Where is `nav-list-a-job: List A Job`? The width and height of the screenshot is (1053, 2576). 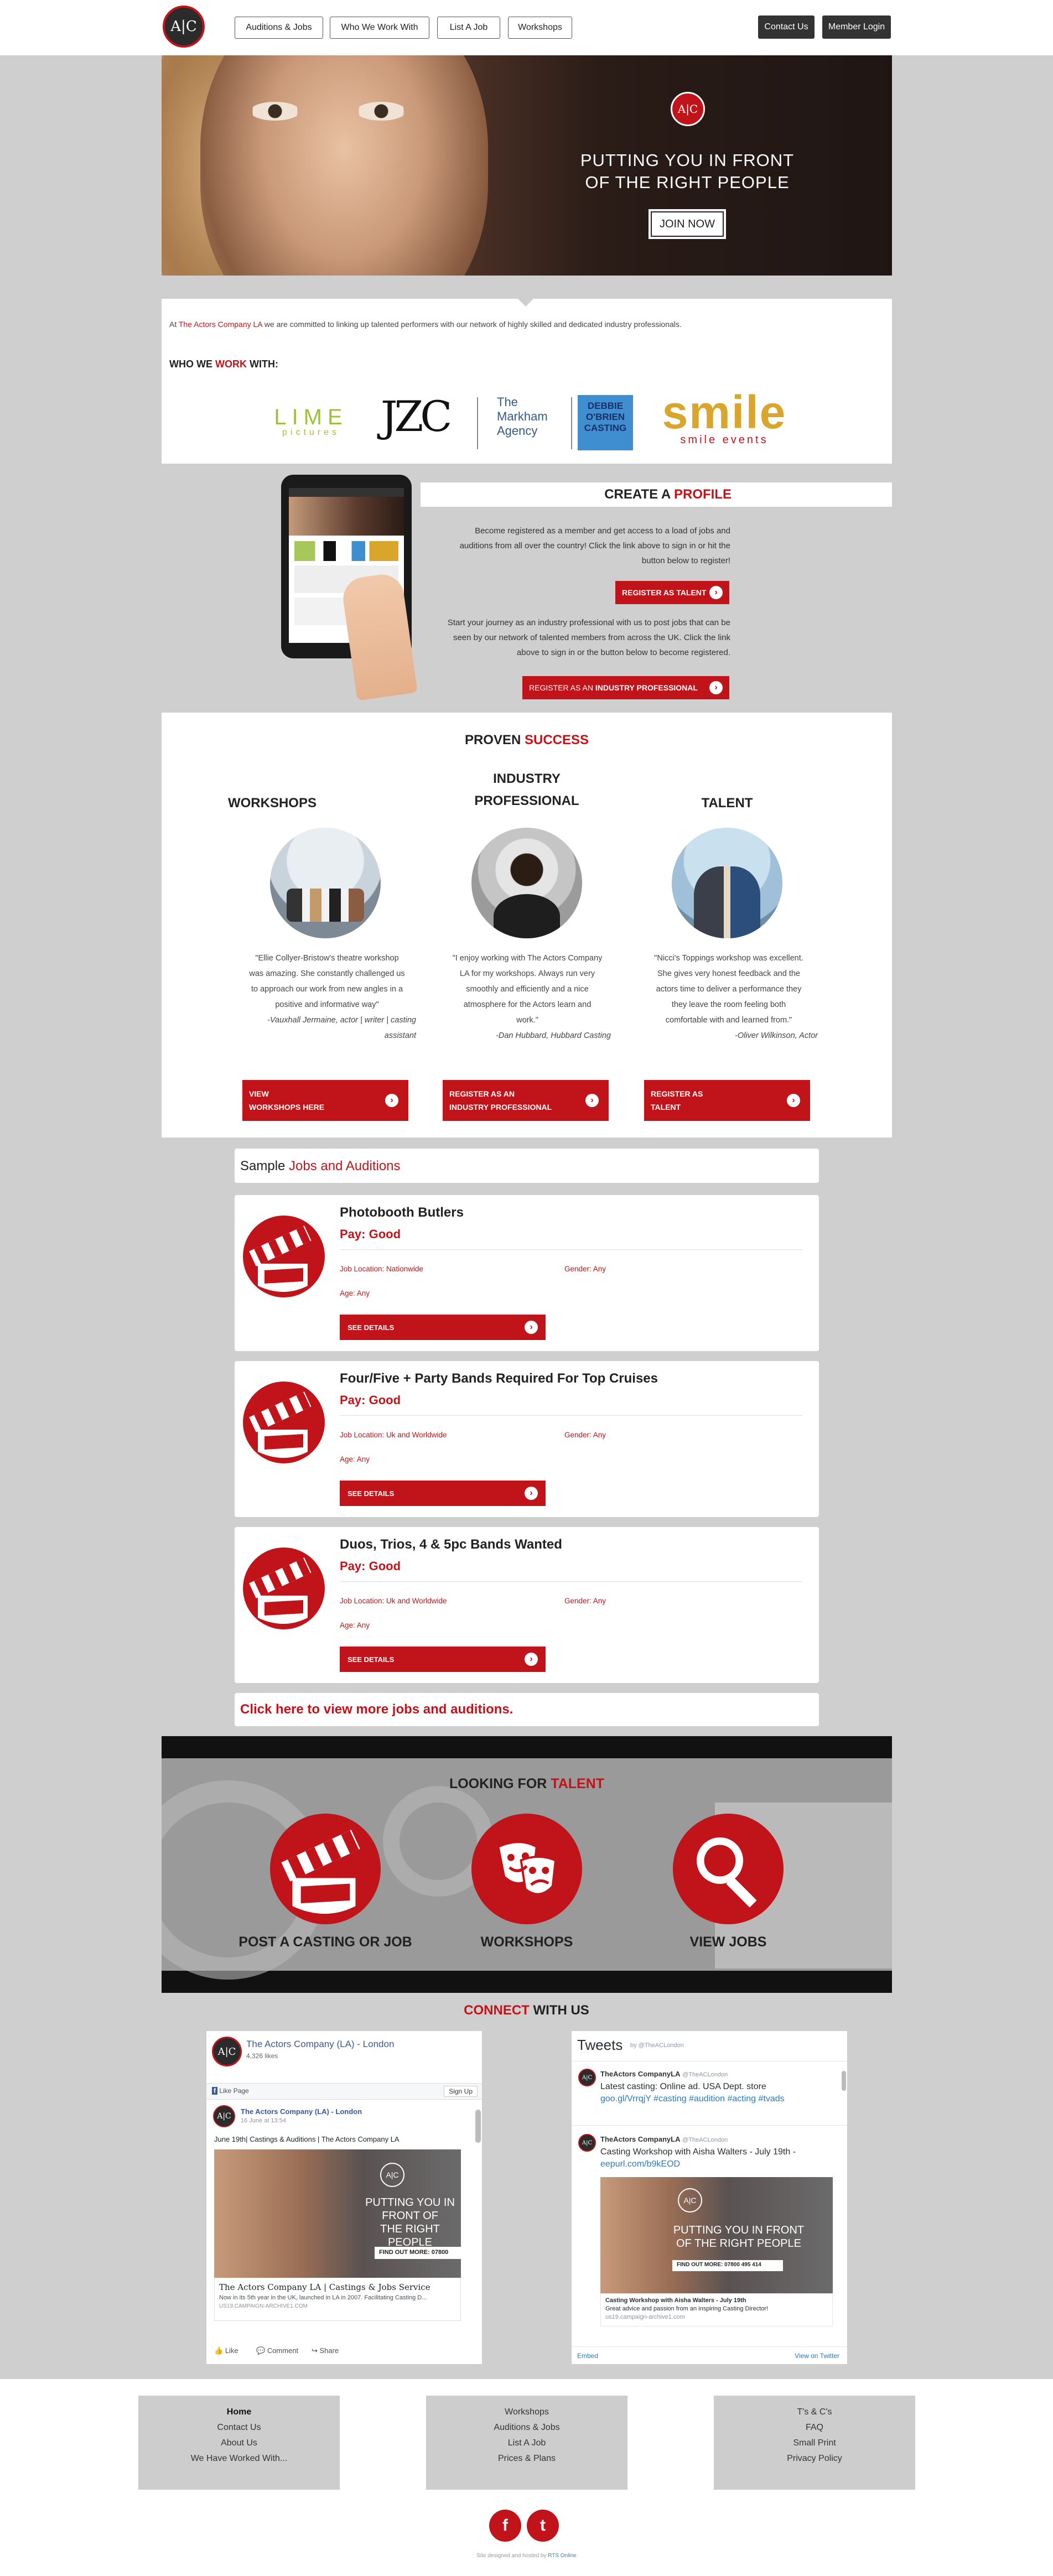
nav-list-a-job: List A Job is located at coordinates (468, 28).